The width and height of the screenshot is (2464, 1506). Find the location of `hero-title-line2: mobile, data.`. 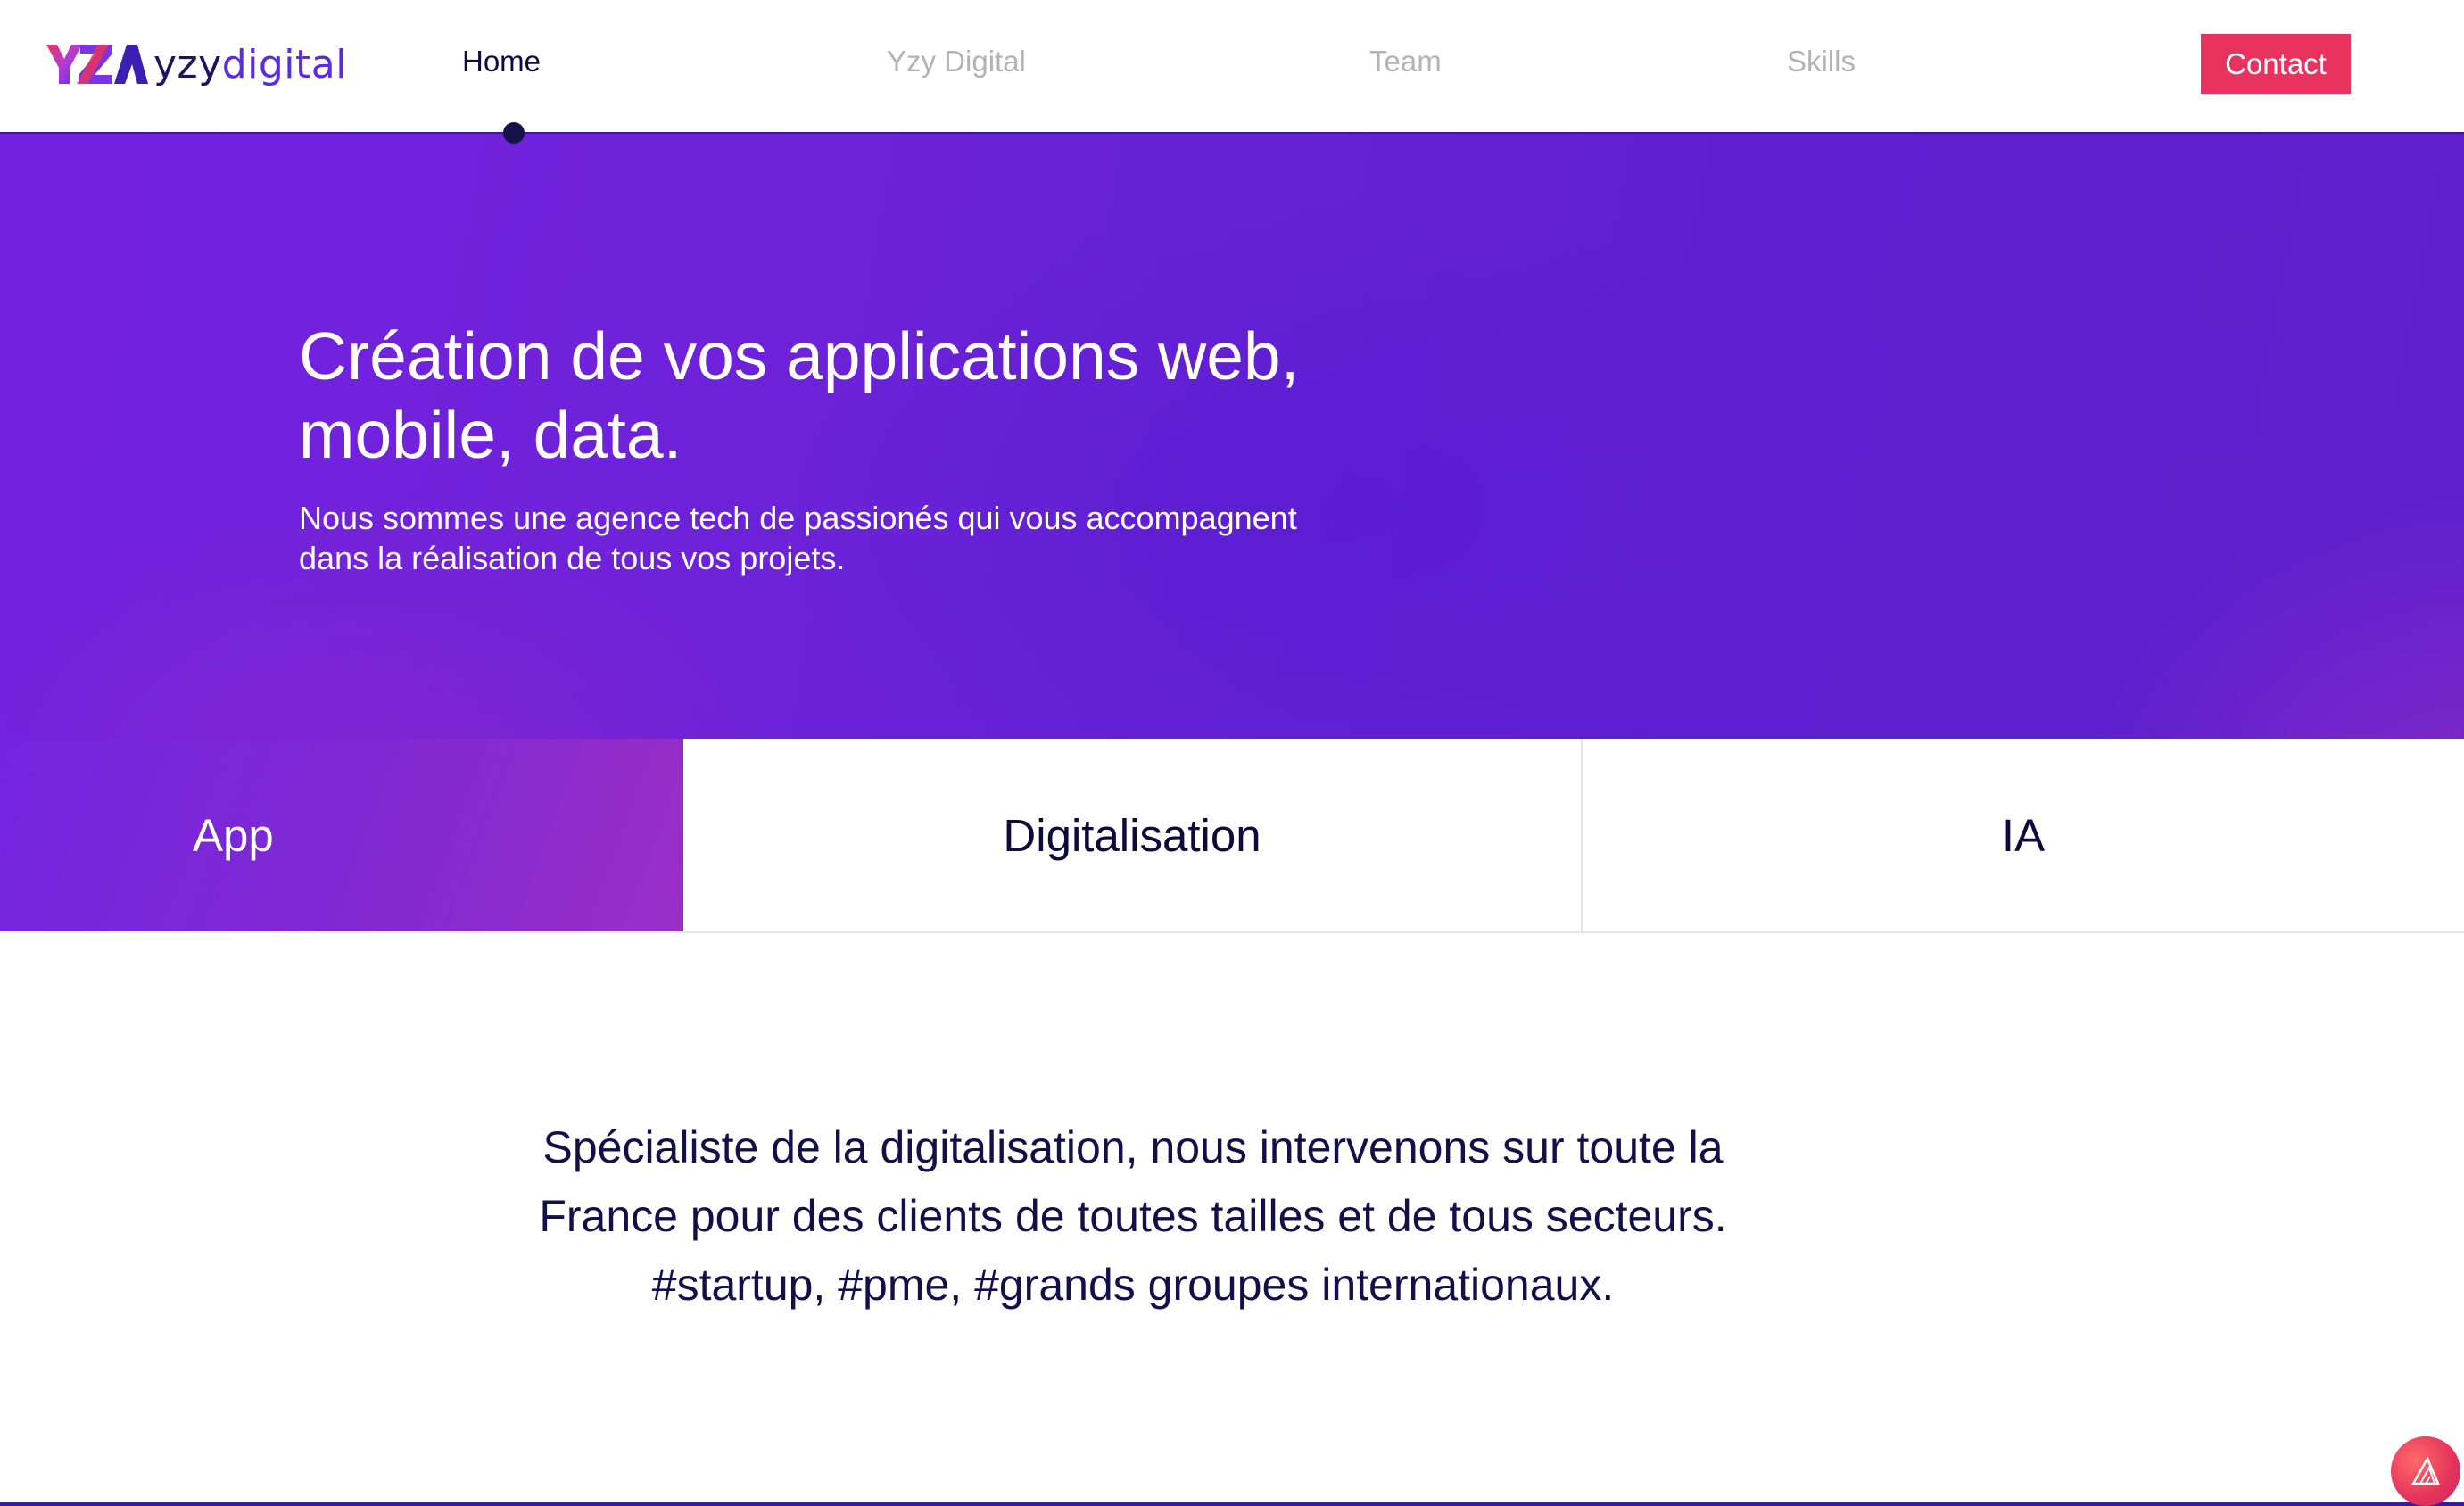

hero-title-line2: mobile, data. is located at coordinates (491, 434).